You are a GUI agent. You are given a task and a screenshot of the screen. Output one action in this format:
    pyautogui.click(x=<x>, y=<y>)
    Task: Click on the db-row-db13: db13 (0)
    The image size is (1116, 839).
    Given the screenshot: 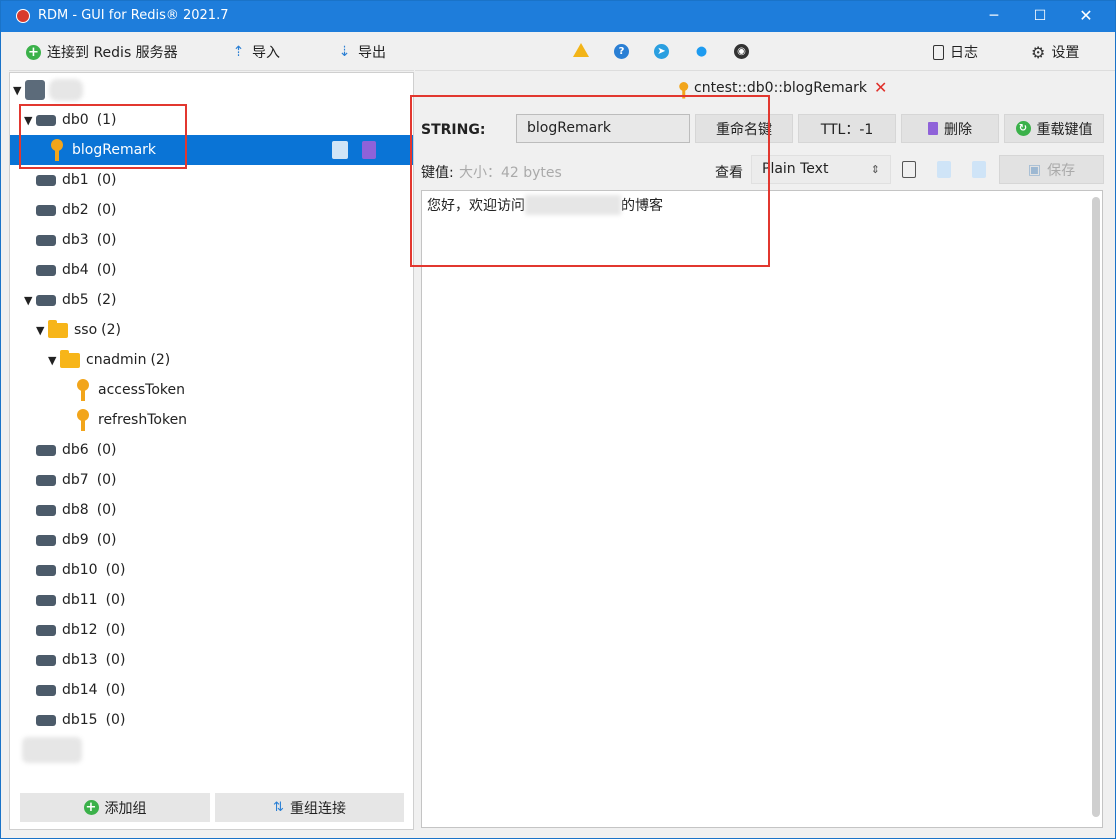 What is the action you would take?
    pyautogui.click(x=211, y=660)
    